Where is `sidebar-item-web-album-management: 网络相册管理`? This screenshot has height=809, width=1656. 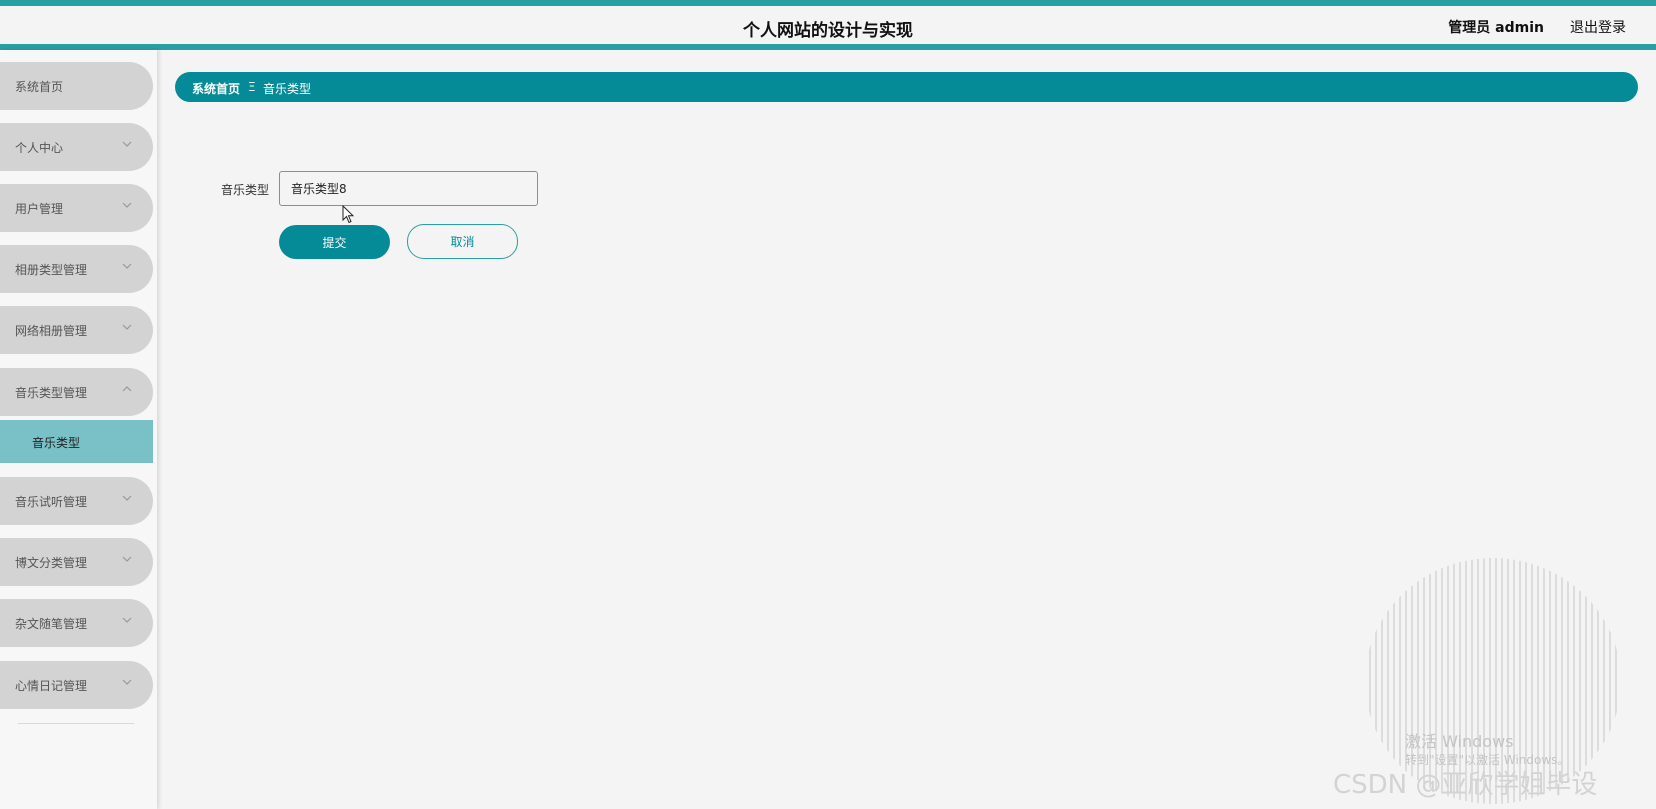 sidebar-item-web-album-management: 网络相册管理 is located at coordinates (76, 330).